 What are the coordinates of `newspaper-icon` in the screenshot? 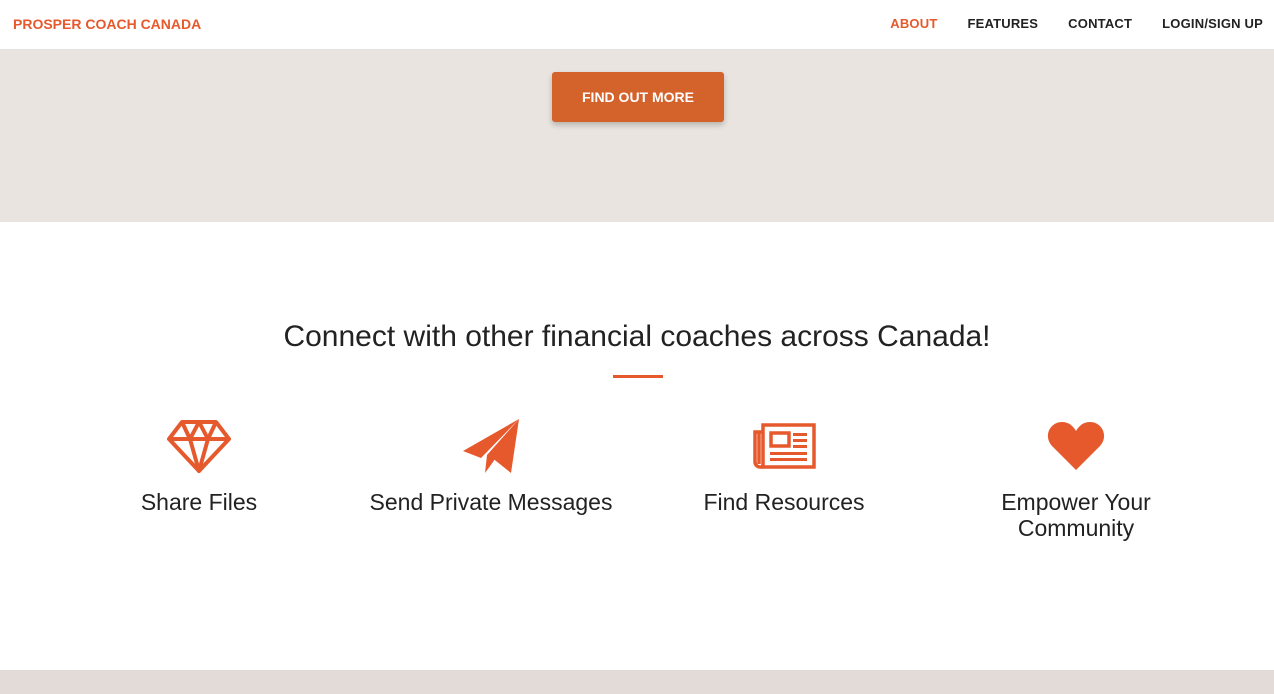 It's located at (784, 446).